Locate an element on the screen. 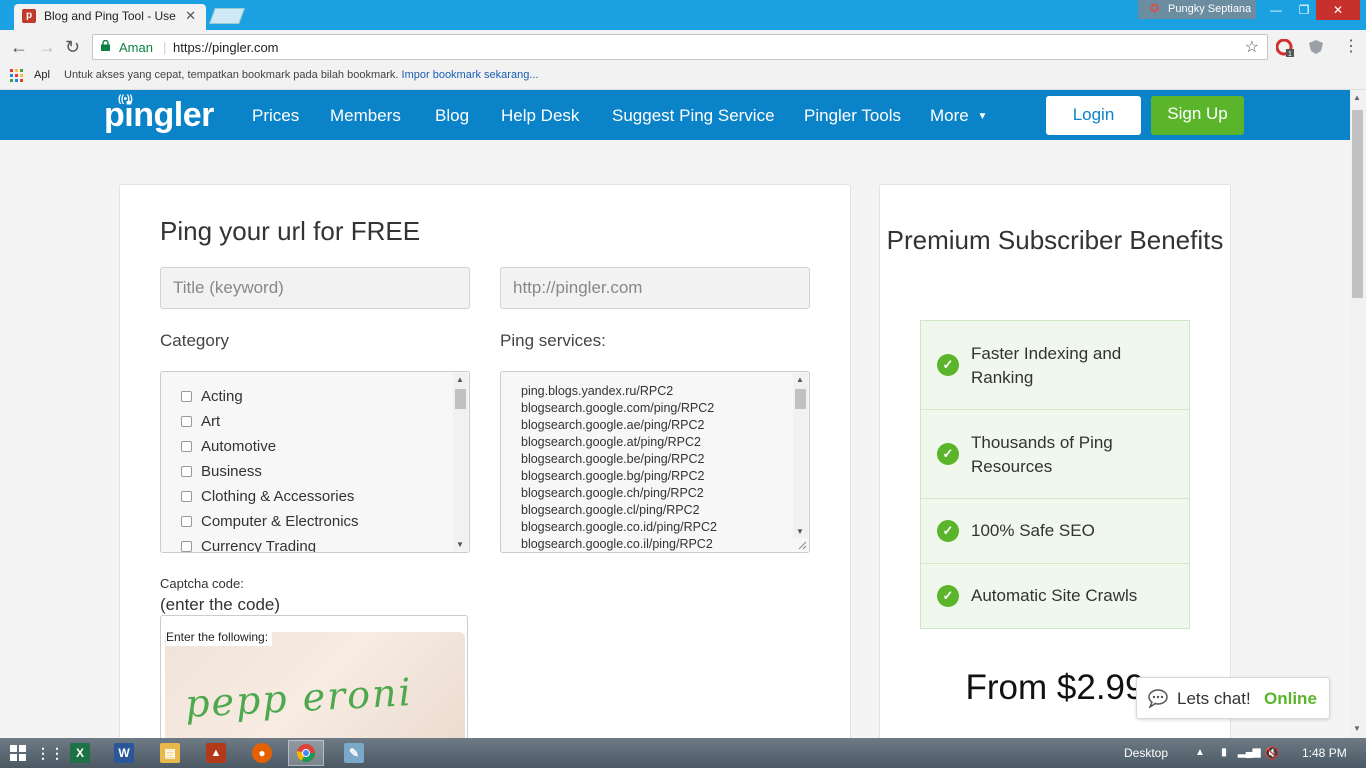 The width and height of the screenshot is (1366, 768). tray-arrow-icon: ▲ is located at coordinates (1200, 753).